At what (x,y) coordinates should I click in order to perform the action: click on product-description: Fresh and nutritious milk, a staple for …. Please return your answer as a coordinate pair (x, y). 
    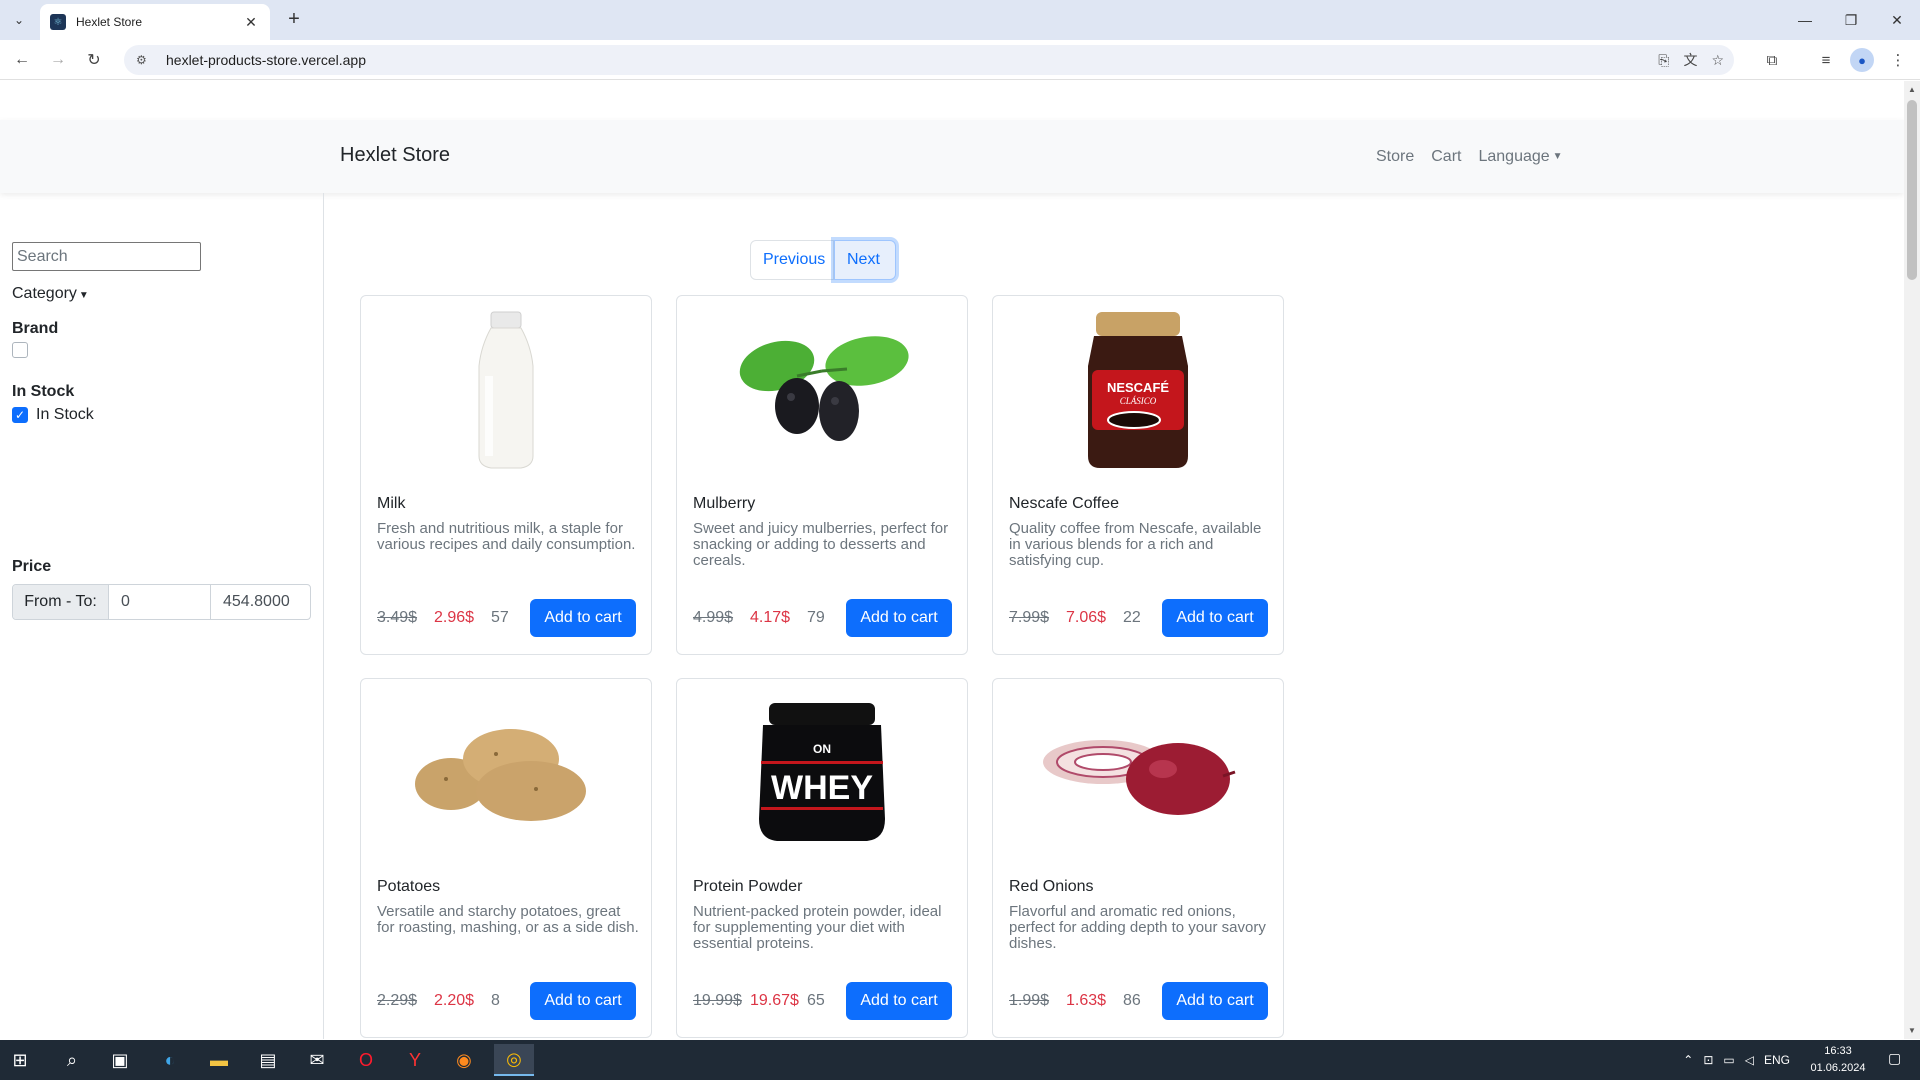
    Looking at the image, I should click on (506, 536).